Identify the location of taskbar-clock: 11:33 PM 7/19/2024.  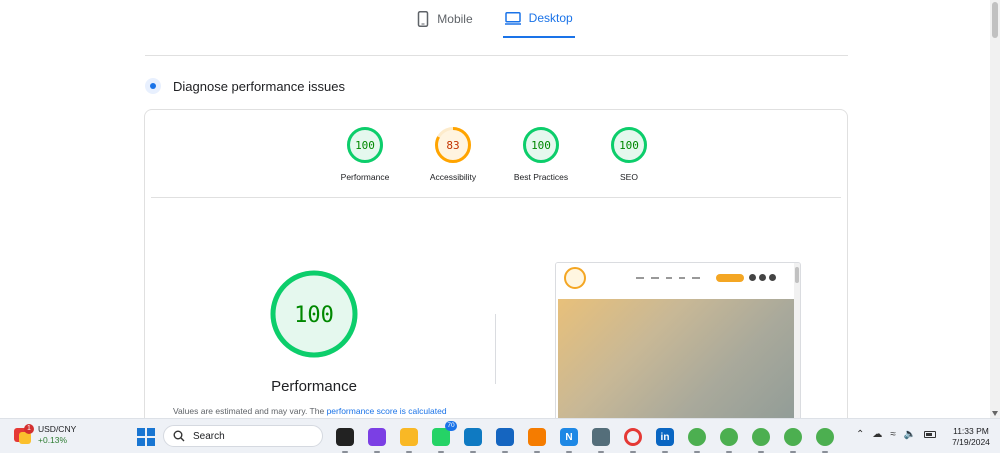
(971, 437).